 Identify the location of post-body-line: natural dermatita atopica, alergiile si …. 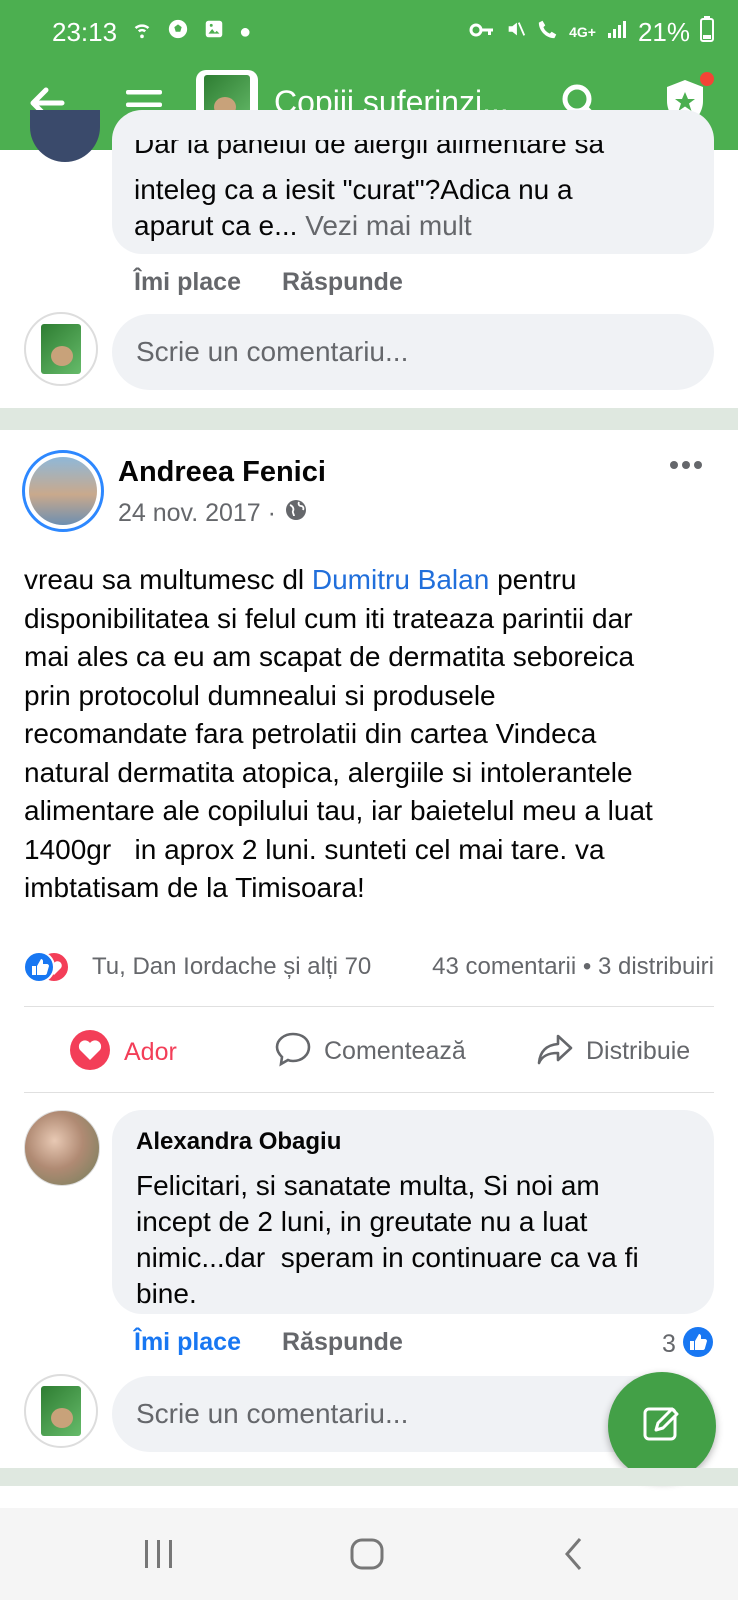
(328, 772).